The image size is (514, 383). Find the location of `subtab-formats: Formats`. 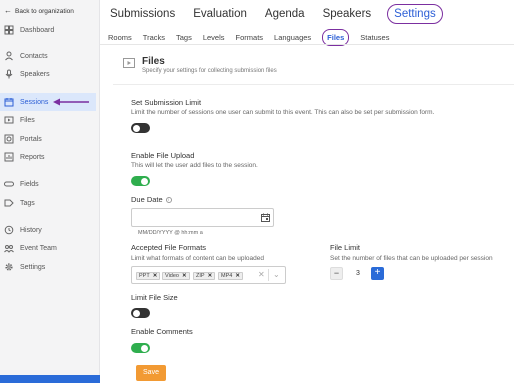

subtab-formats: Formats is located at coordinates (250, 37).